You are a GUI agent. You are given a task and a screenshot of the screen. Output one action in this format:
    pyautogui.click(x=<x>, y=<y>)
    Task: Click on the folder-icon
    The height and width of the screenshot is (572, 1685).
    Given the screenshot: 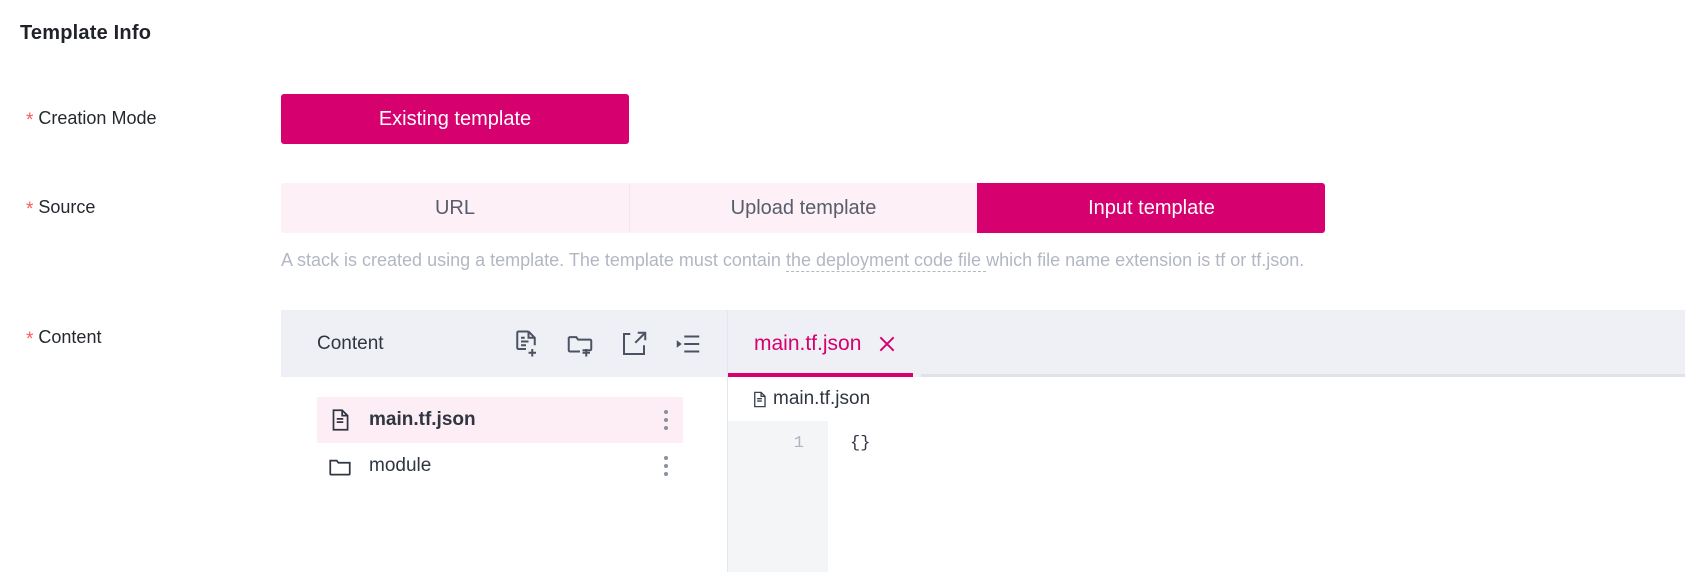 What is the action you would take?
    pyautogui.click(x=340, y=467)
    